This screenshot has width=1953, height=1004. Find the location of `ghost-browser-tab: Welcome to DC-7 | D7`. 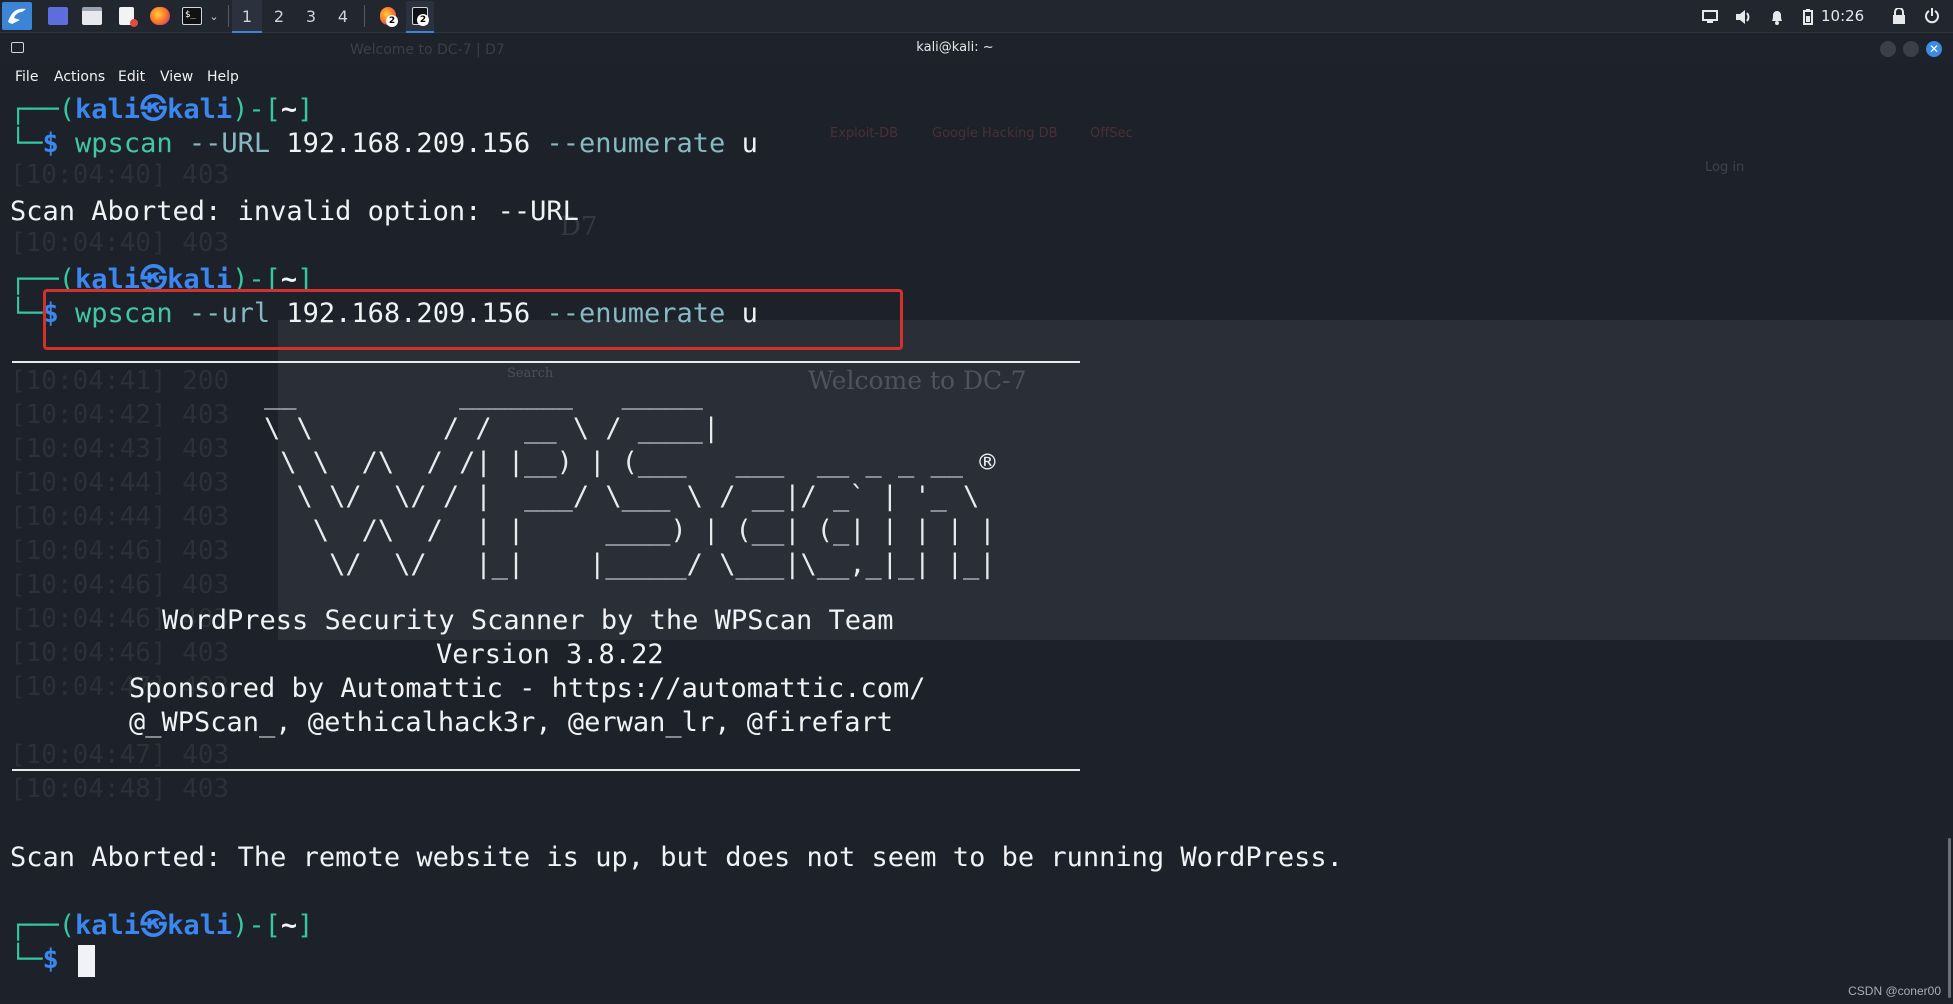

ghost-browser-tab: Welcome to DC-7 | D7 is located at coordinates (427, 50).